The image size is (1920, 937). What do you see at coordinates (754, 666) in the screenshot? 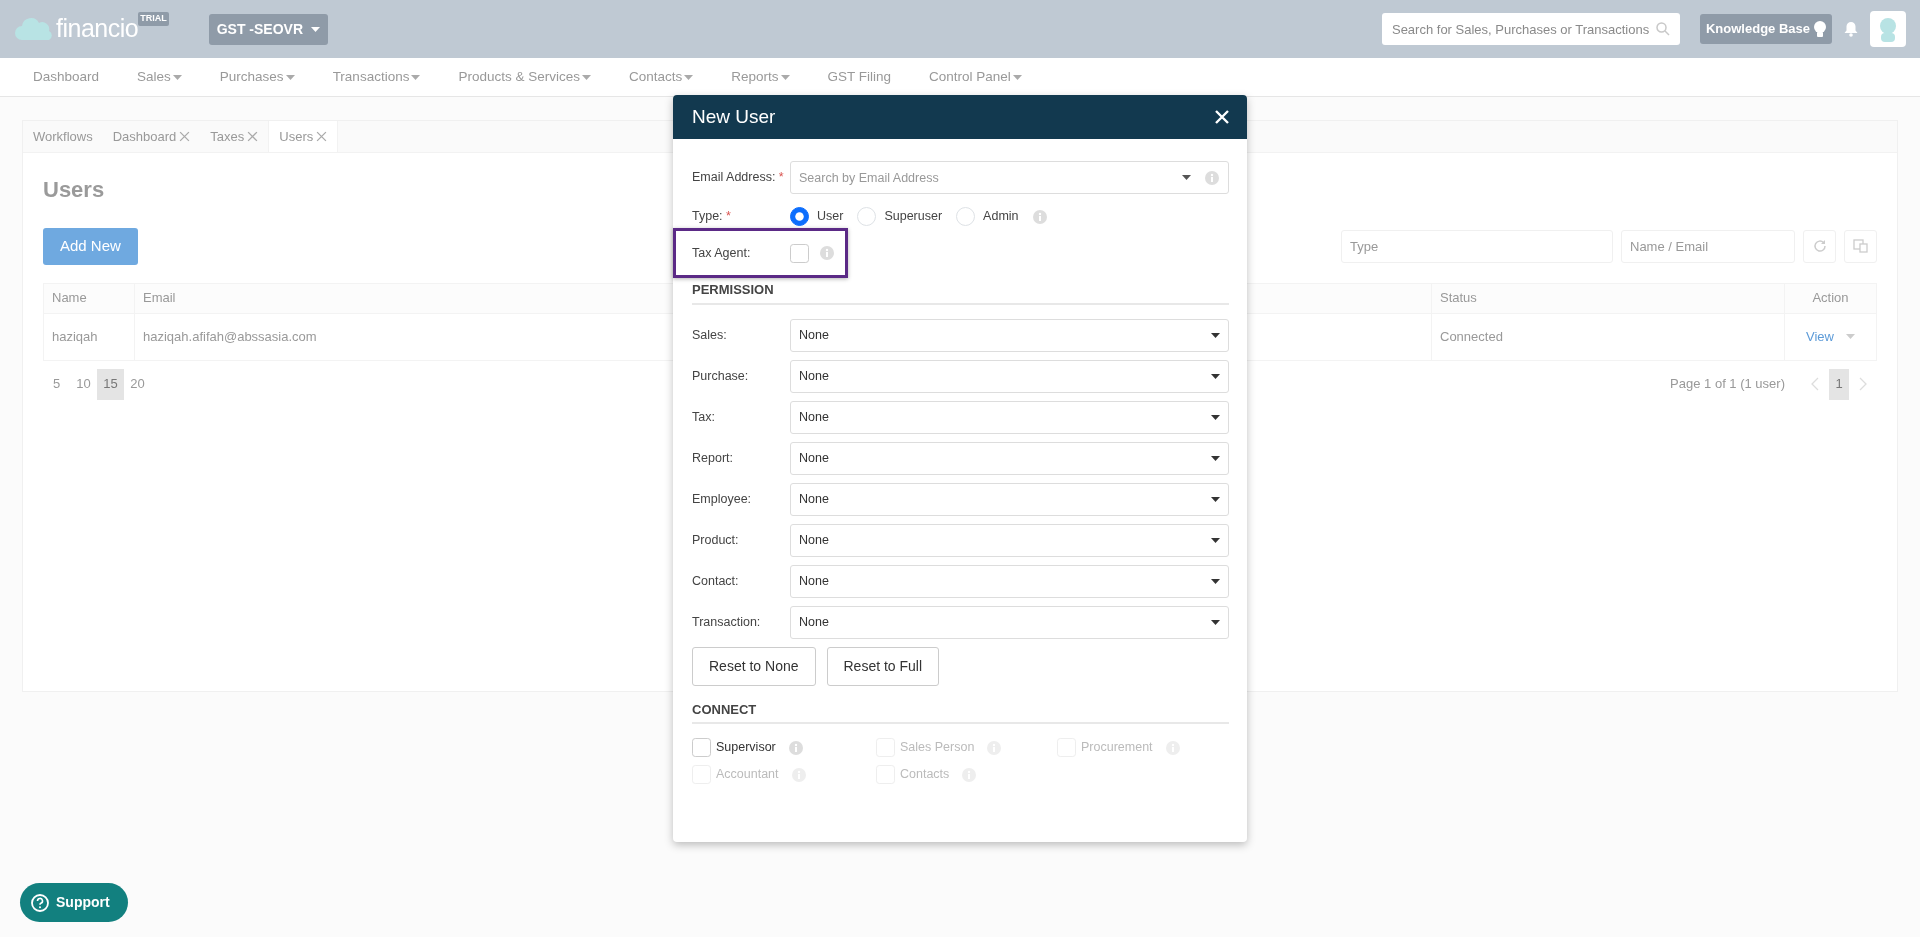
I see `reset-button: Reset to None` at bounding box center [754, 666].